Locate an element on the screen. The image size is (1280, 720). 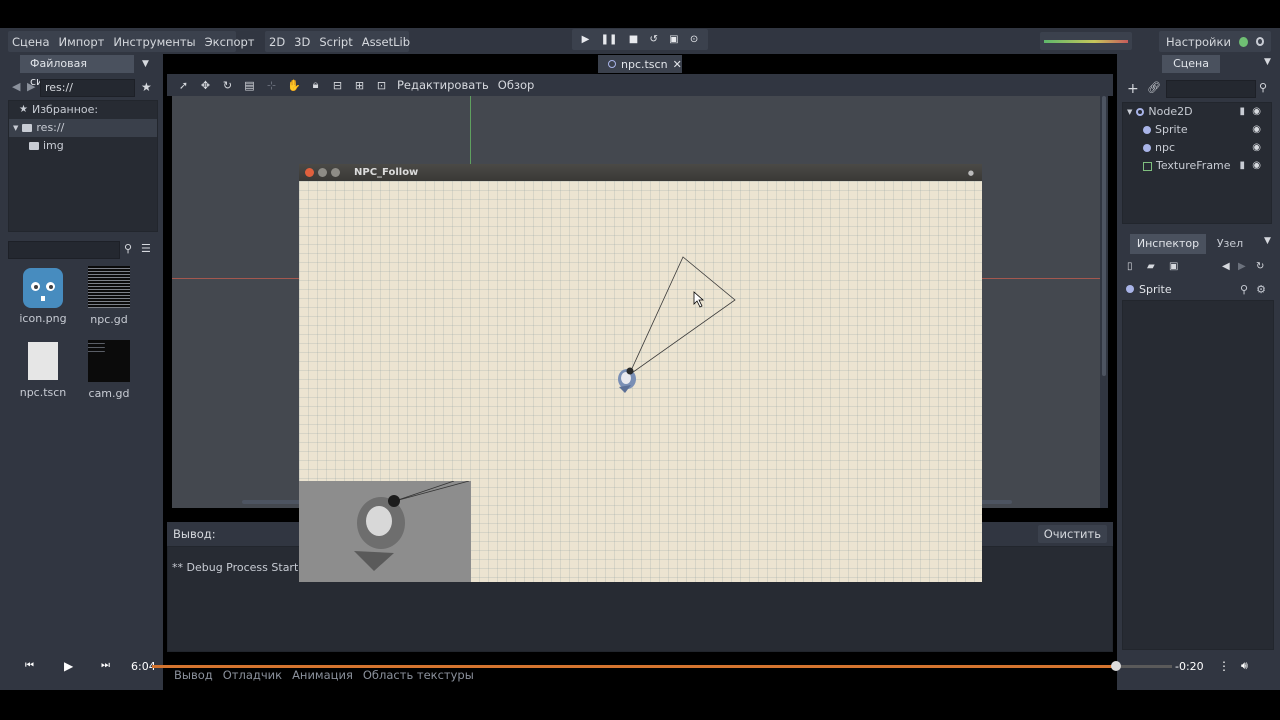
file-tile-icon-png: icon.png is located at coordinates (43, 295).